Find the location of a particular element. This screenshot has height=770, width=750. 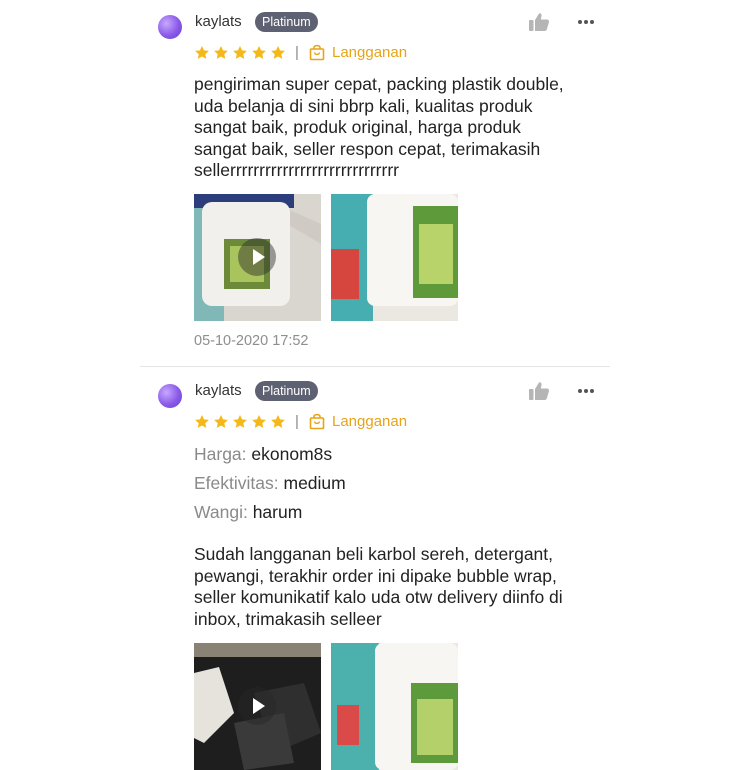

attribute-key: Efektivitas: is located at coordinates (236, 483).